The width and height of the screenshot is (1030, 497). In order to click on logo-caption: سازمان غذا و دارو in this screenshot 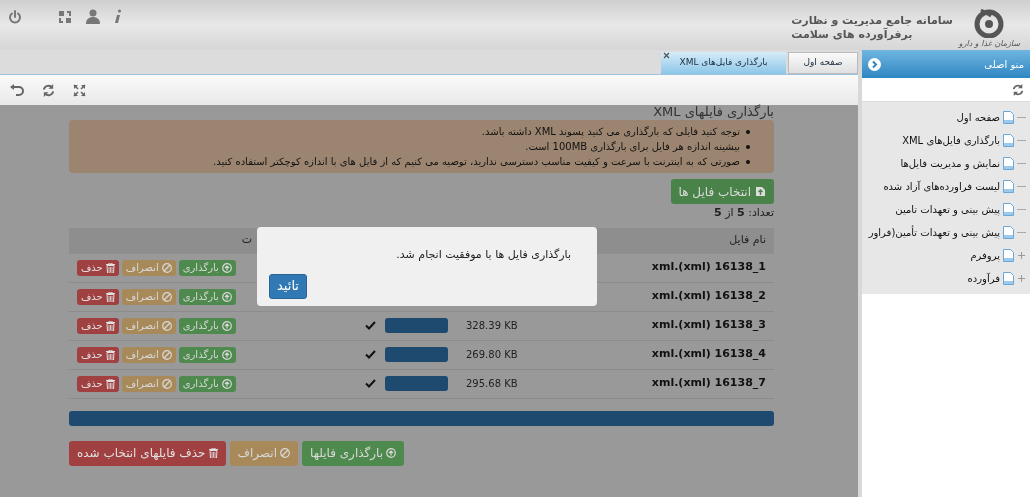, I will do `click(989, 44)`.